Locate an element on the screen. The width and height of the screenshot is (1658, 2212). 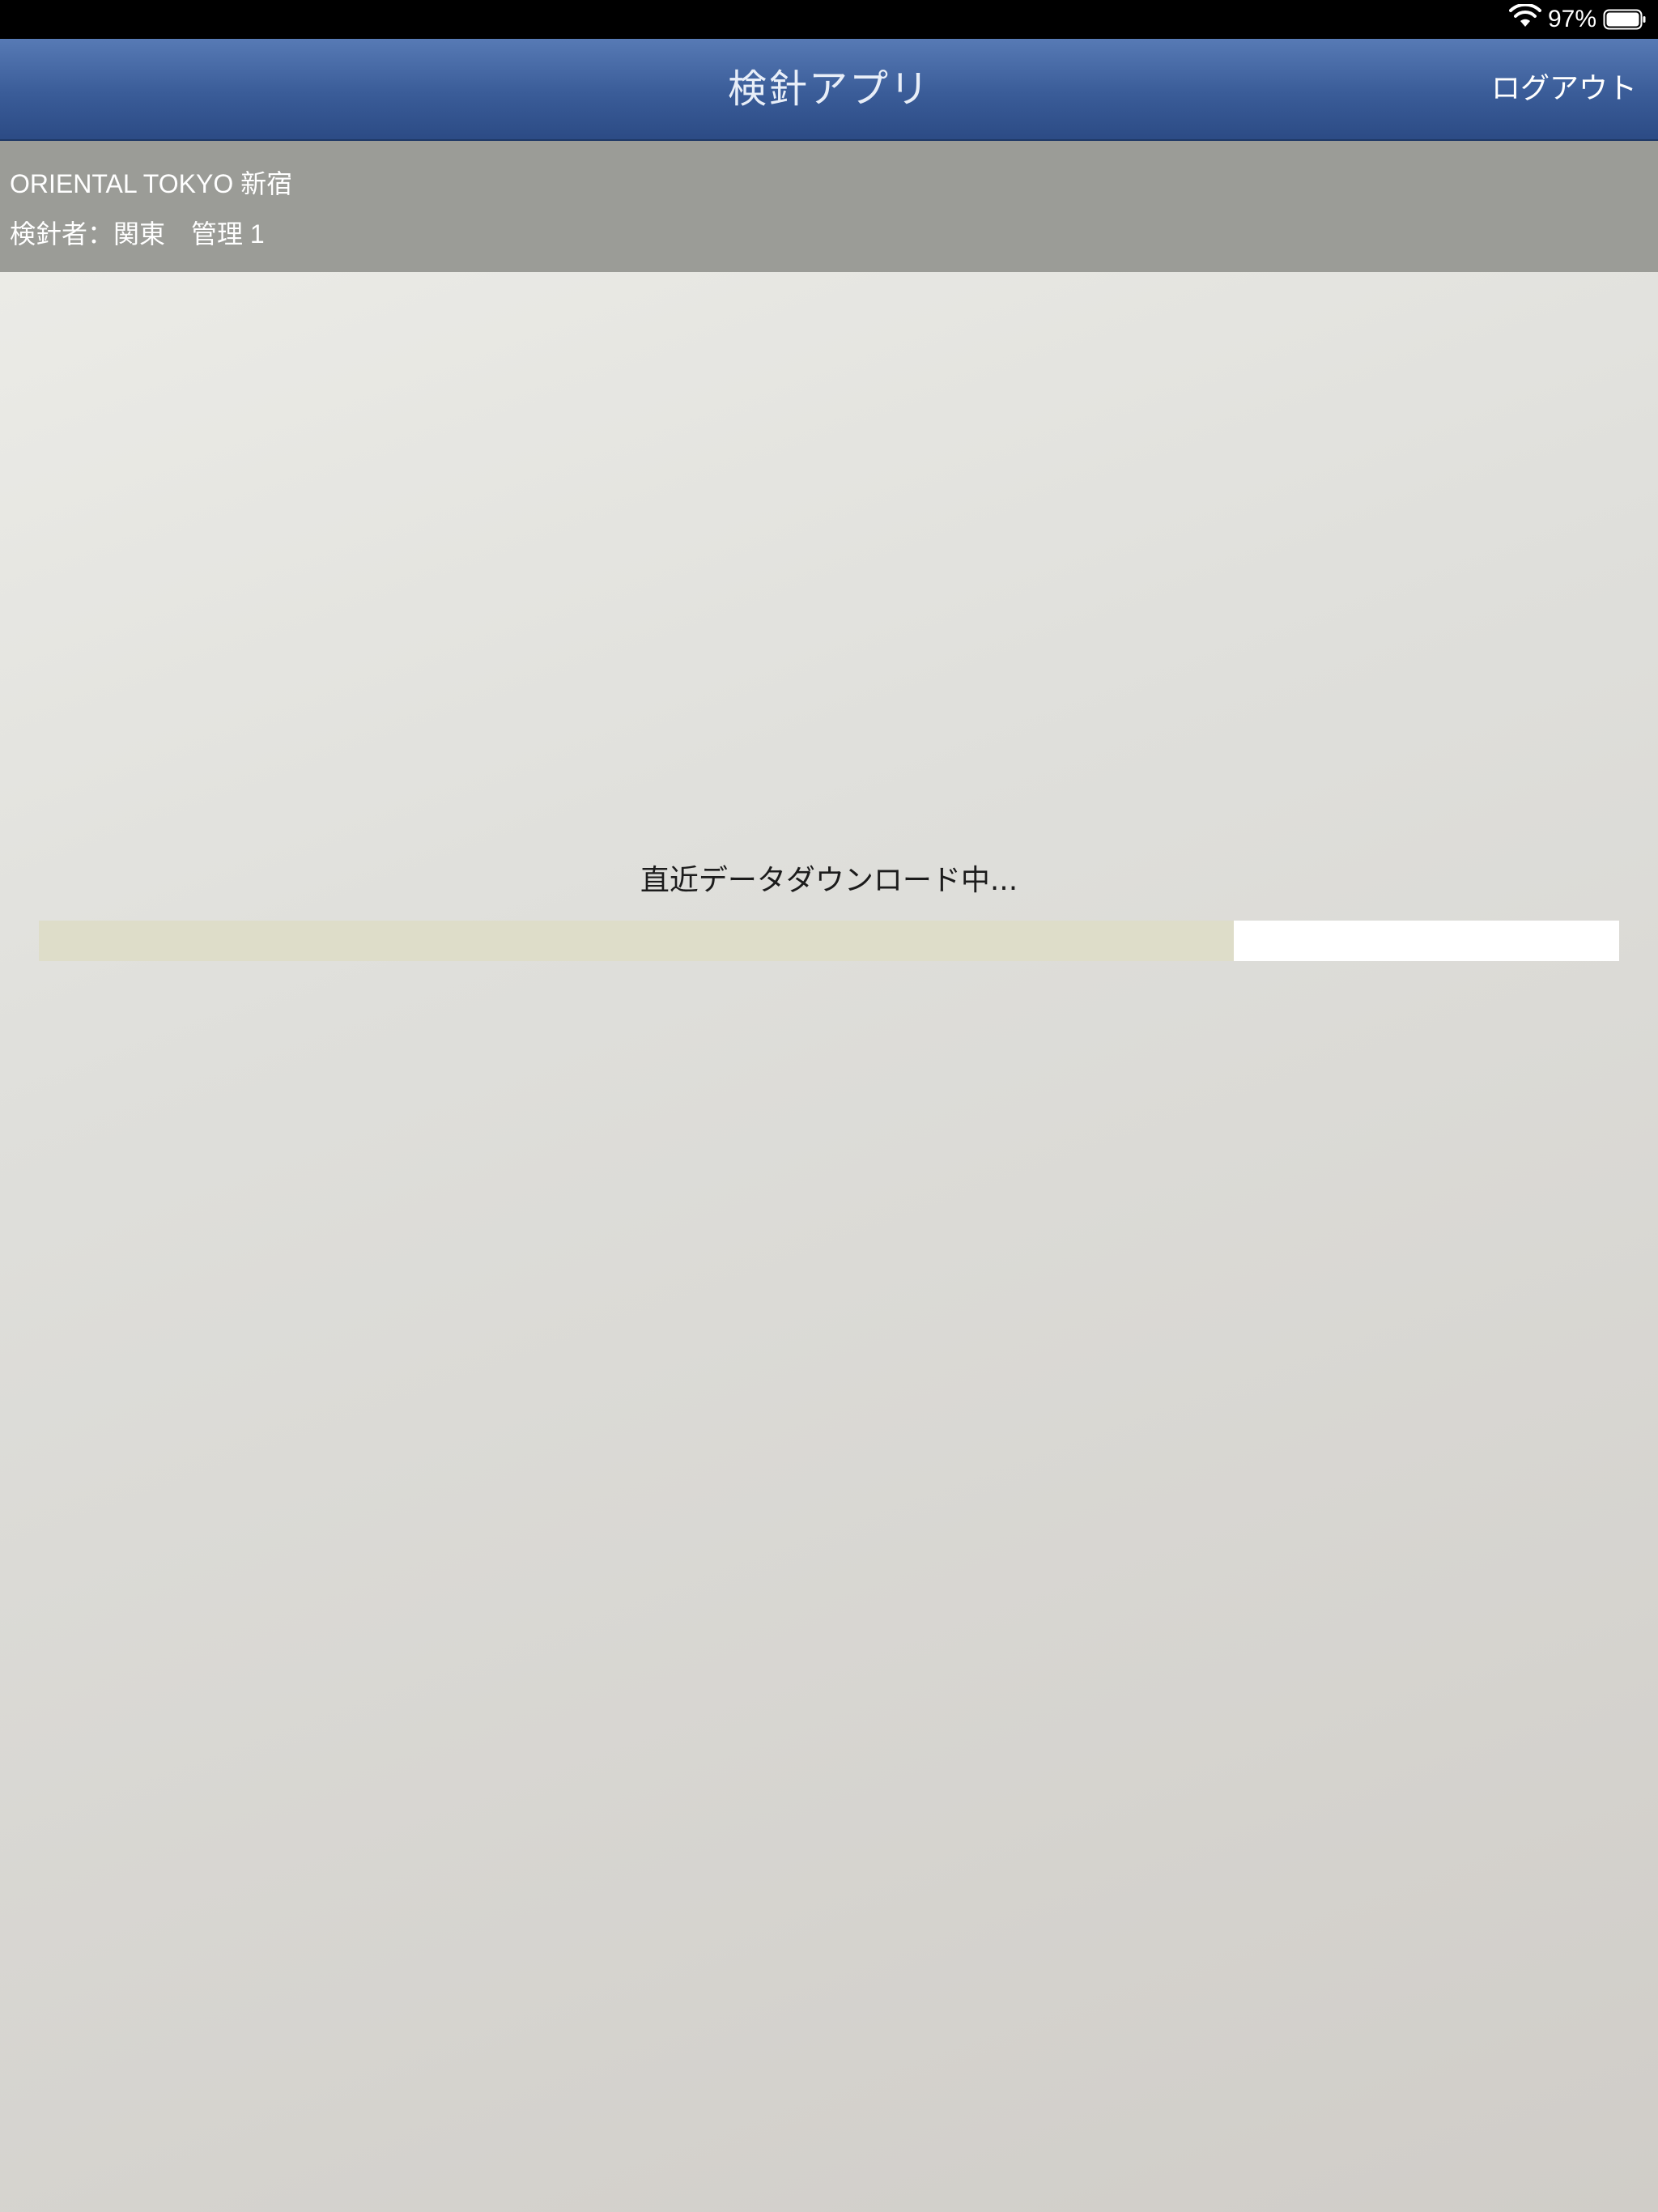
facility-name: ORIENTAL TOKYO 新宿 is located at coordinates (151, 184).